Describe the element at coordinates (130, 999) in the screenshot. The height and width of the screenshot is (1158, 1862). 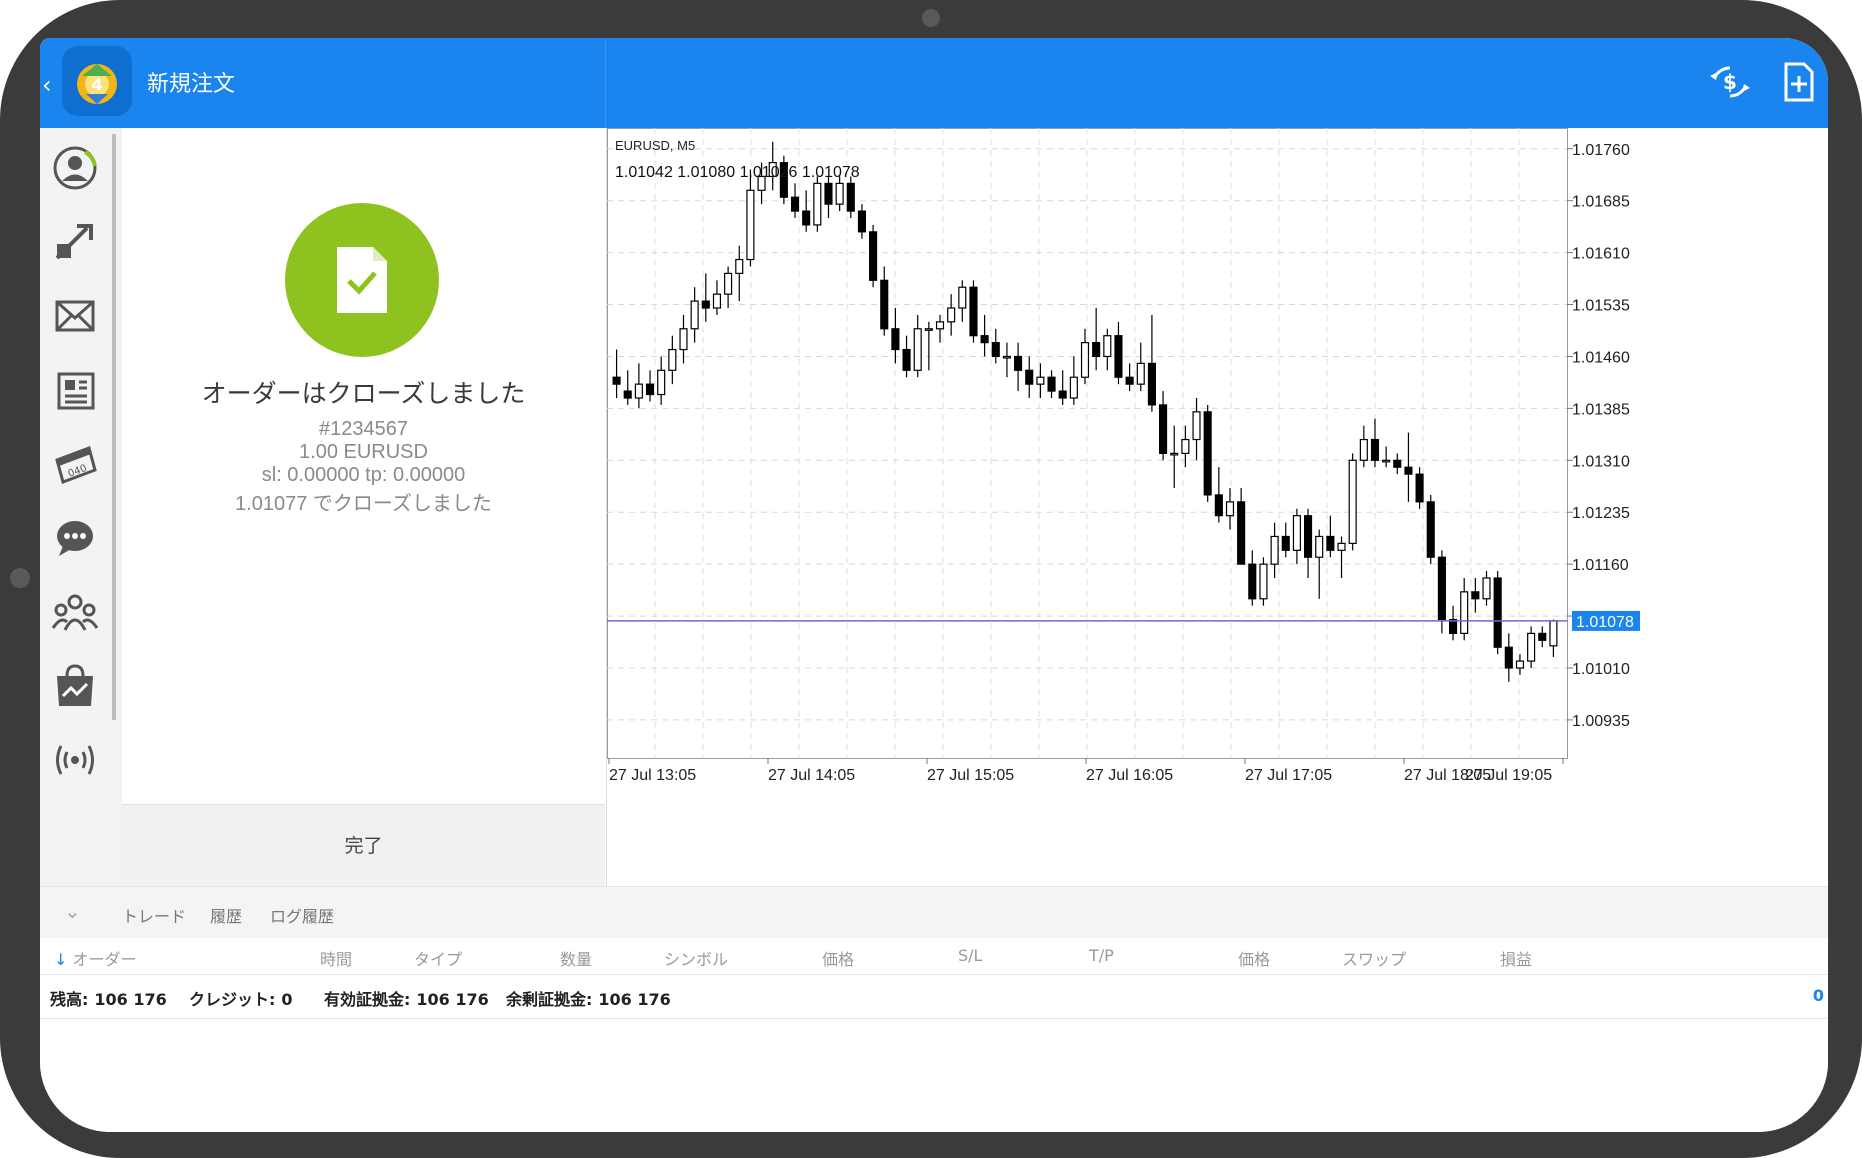
I see `balance-value: 106 176` at that location.